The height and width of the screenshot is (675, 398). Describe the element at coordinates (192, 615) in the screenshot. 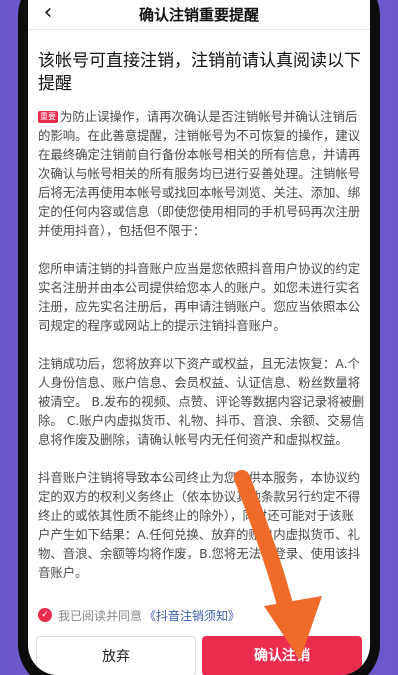

I see `agreement-link: 《抖音注销须知》` at that location.